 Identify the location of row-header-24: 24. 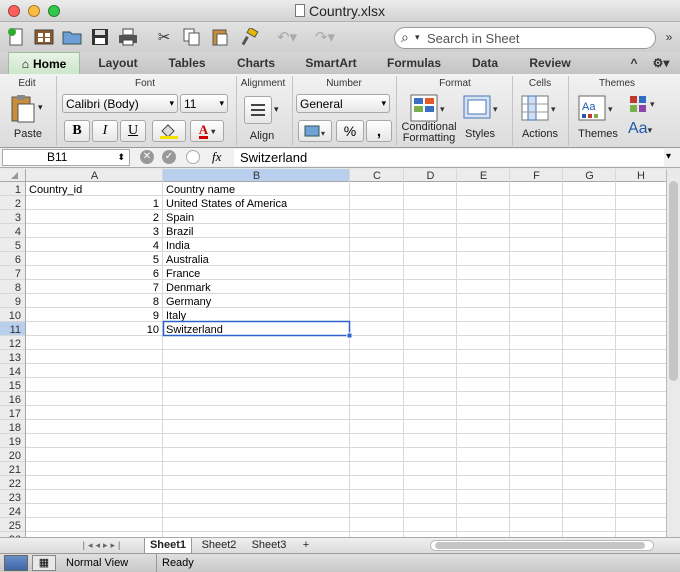
(15, 512).